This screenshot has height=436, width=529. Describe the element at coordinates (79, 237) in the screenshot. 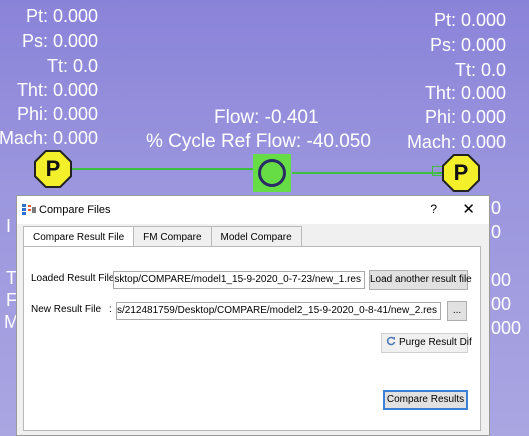

I see `tab-compare-result-file: Compare Result File` at that location.